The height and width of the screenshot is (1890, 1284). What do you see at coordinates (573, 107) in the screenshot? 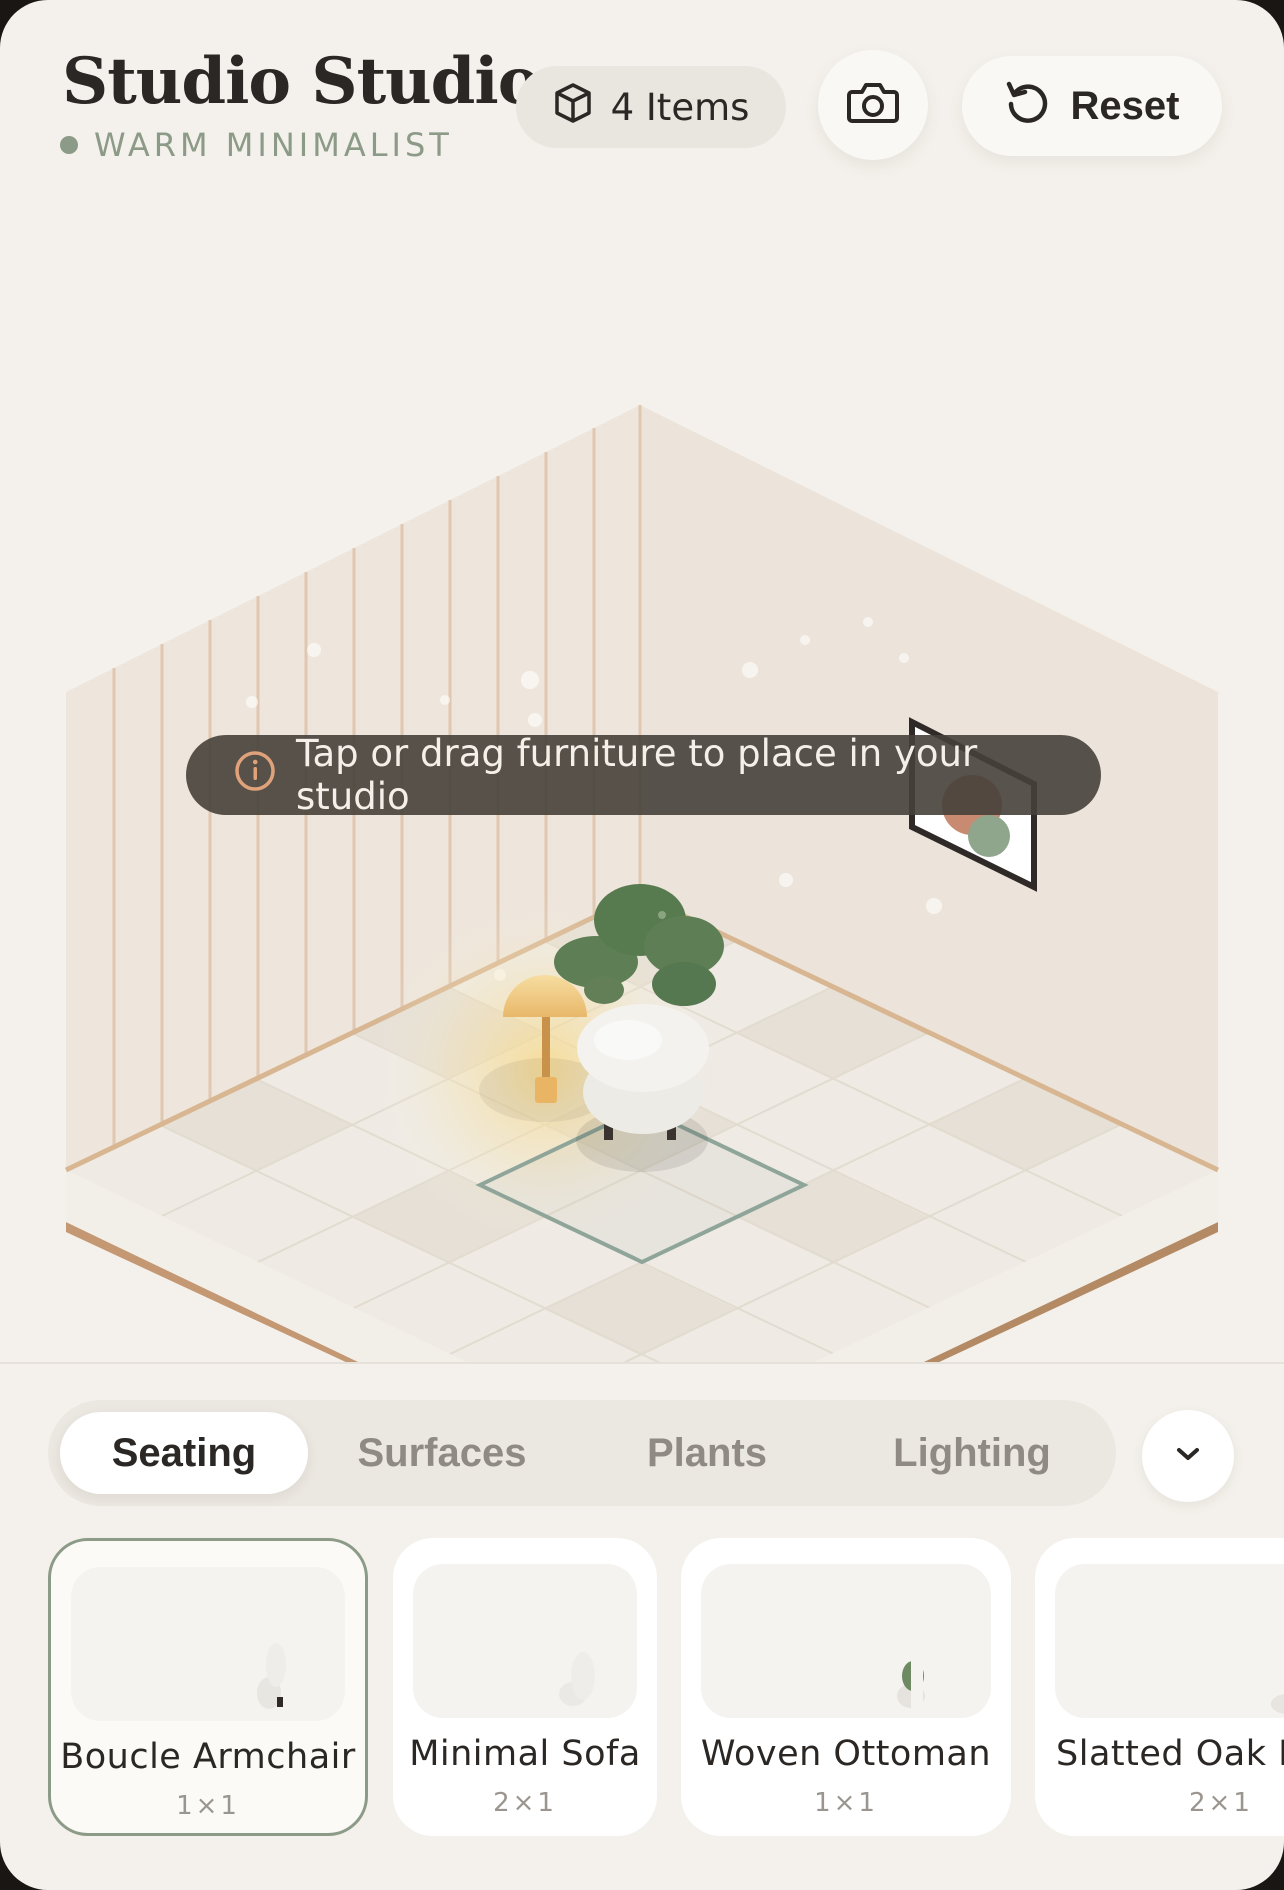
I see `cube-icon` at bounding box center [573, 107].